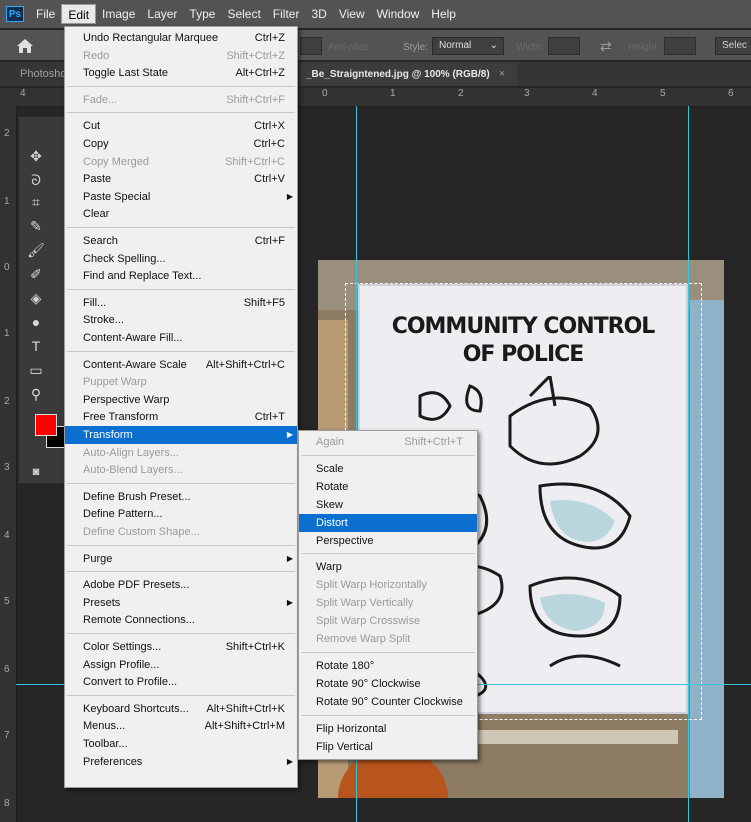 The width and height of the screenshot is (751, 822). What do you see at coordinates (733, 46) in the screenshot?
I see `select-and-mask-button: Selec` at bounding box center [733, 46].